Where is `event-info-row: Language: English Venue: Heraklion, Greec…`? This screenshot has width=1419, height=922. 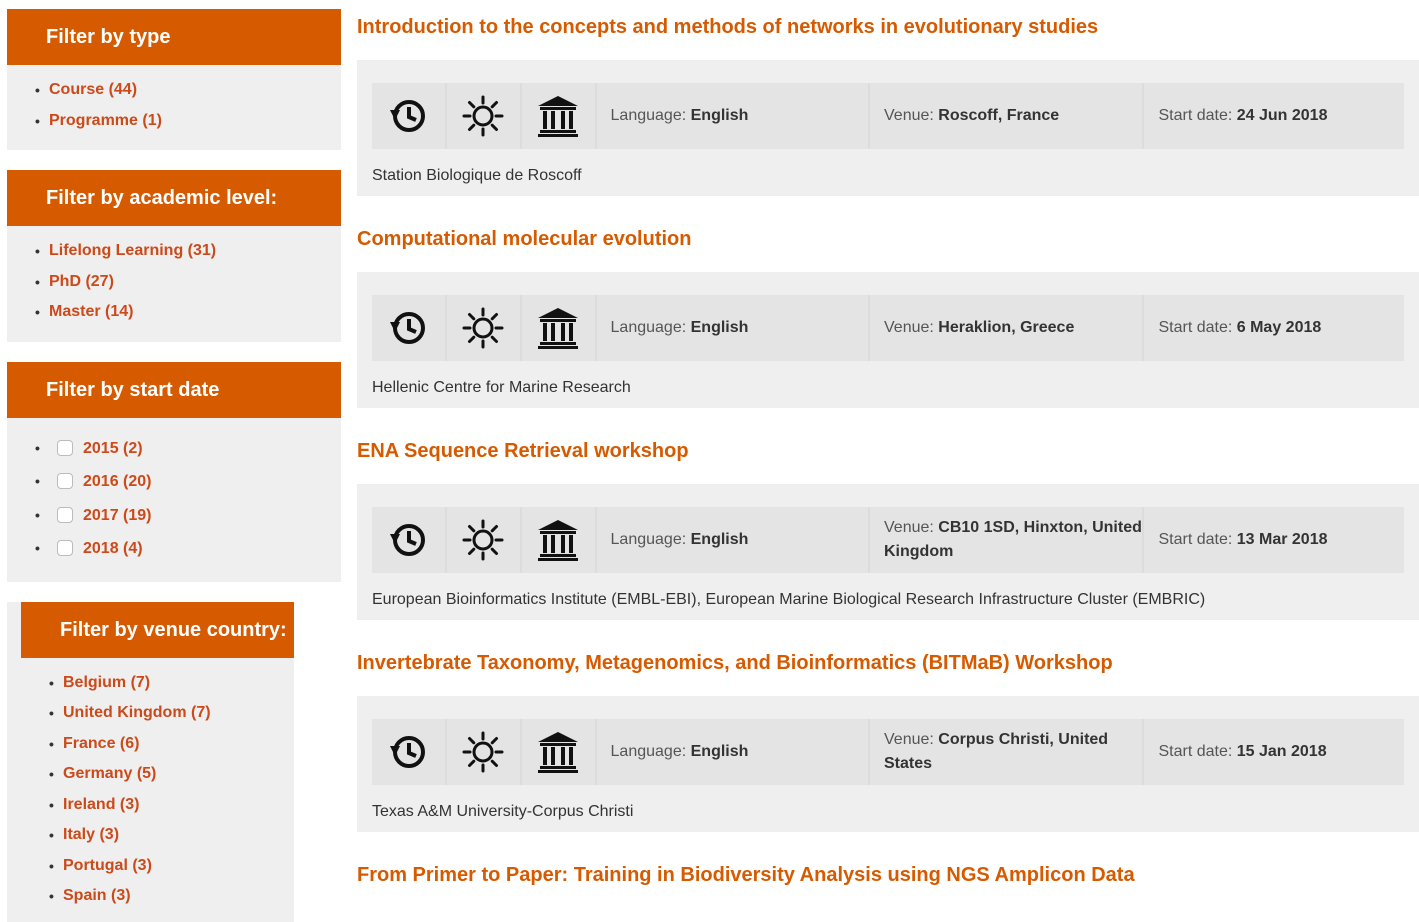
event-info-row: Language: English Venue: Heraklion, Greec… is located at coordinates (888, 328).